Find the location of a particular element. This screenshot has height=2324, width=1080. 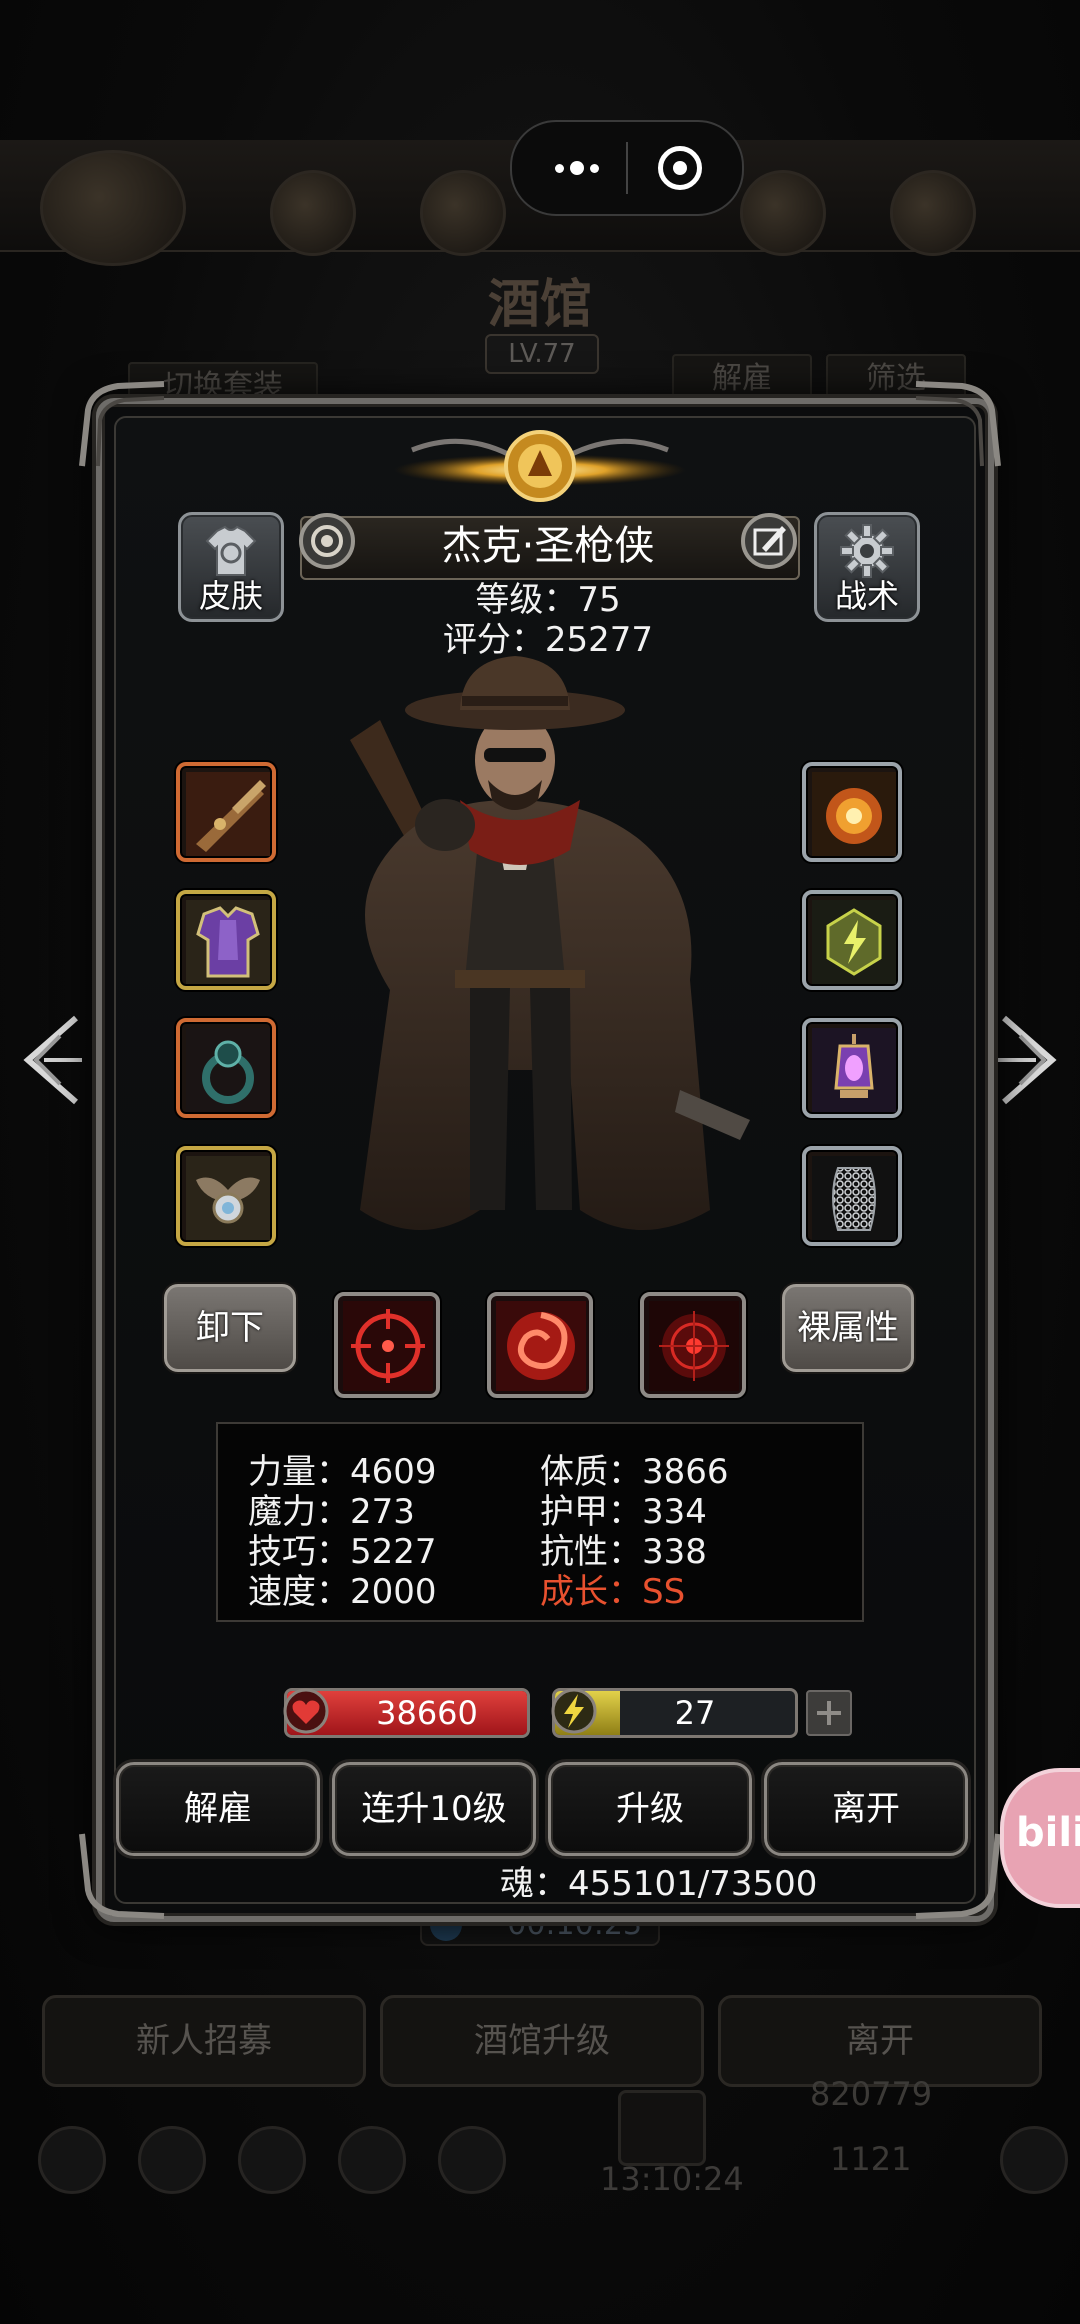

equip-slot-amulet is located at coordinates (226, 1196).